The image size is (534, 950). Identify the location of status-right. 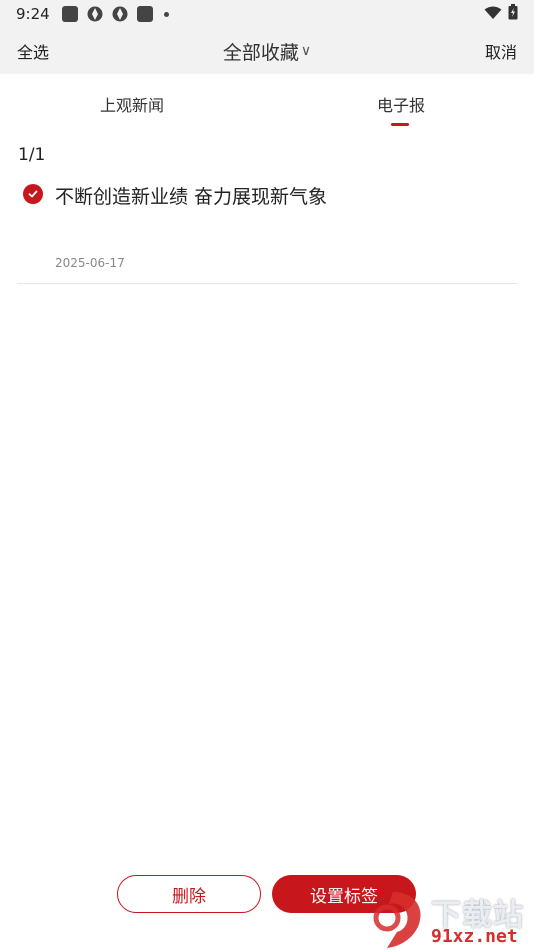
(501, 14).